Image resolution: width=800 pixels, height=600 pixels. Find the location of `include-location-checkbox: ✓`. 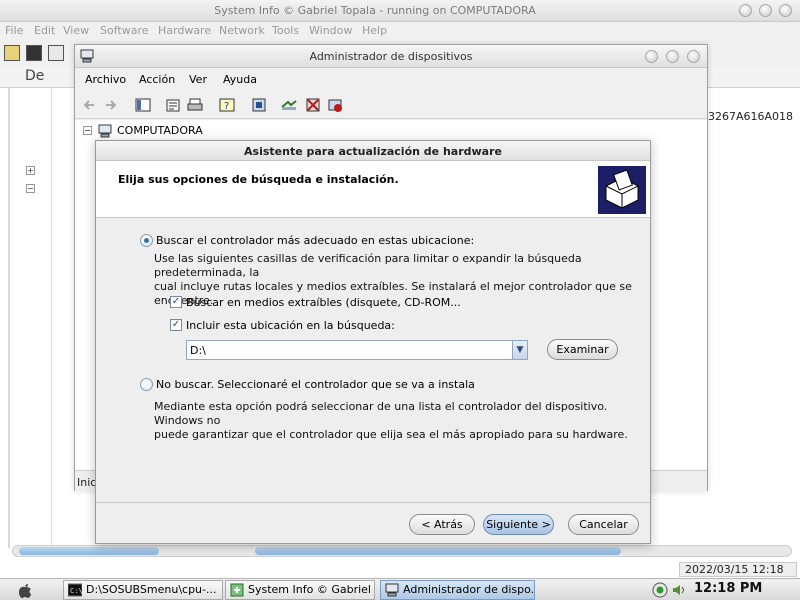

include-location-checkbox: ✓ is located at coordinates (176, 325).